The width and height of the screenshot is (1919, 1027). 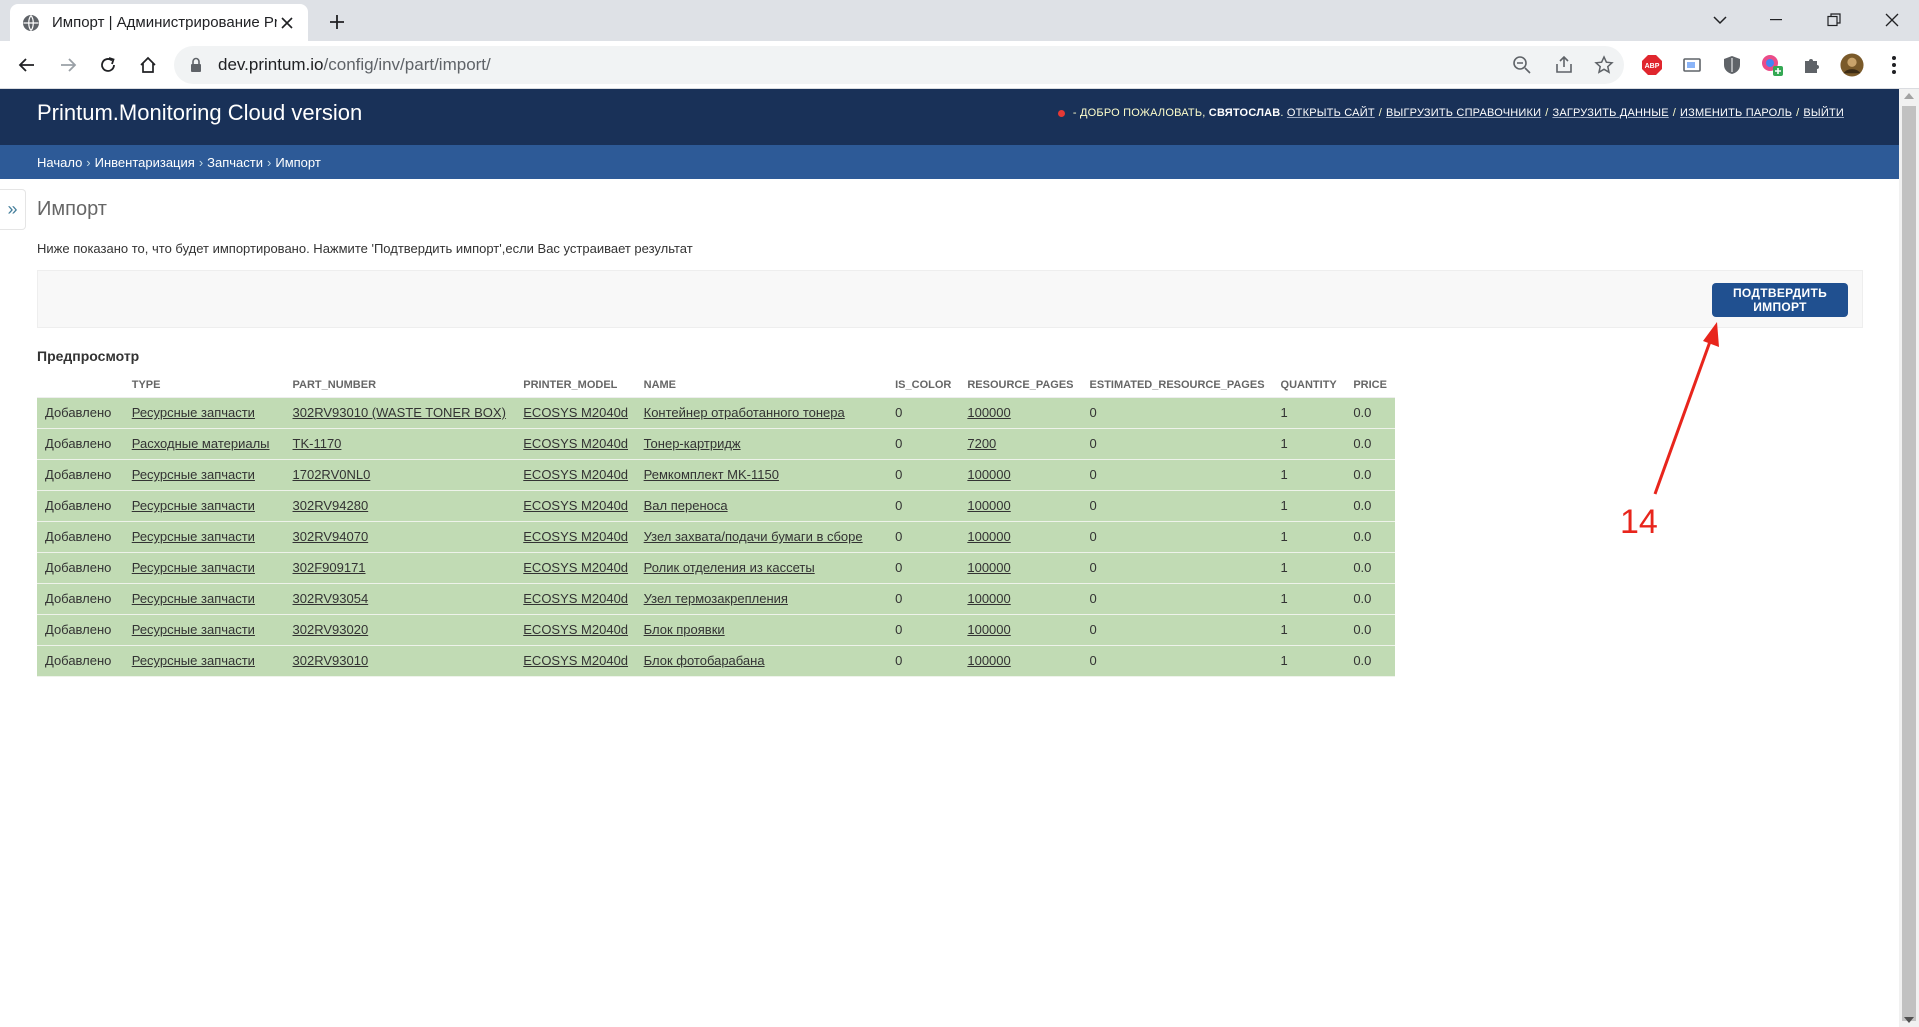 What do you see at coordinates (1772, 65) in the screenshot?
I see `color-extension-icon` at bounding box center [1772, 65].